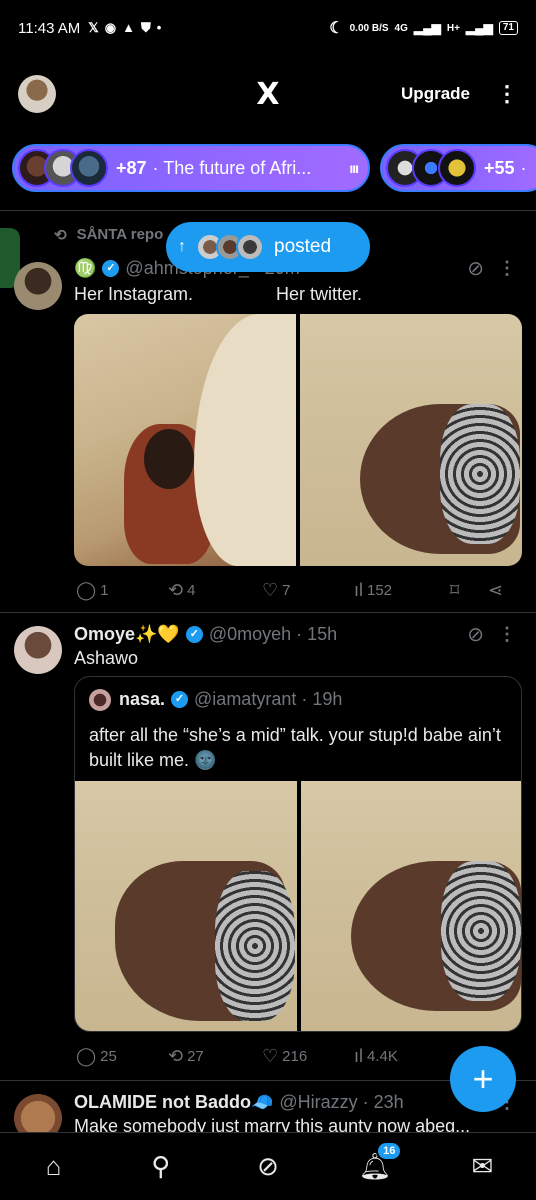 The width and height of the screenshot is (536, 1200). Describe the element at coordinates (215, 1056) in the screenshot. I see `repost-button: ⟲ 27` at that location.